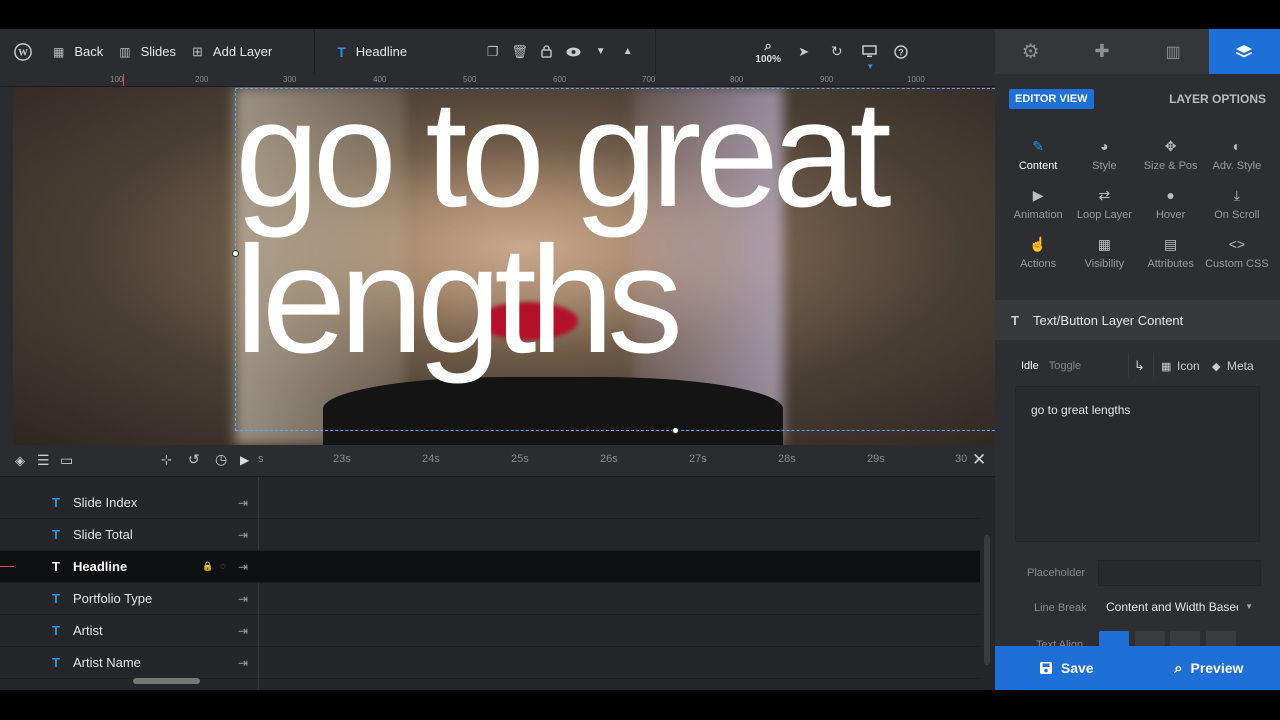 This screenshot has height=720, width=1280. What do you see at coordinates (1188, 366) in the screenshot?
I see `tab-icon: Icon` at bounding box center [1188, 366].